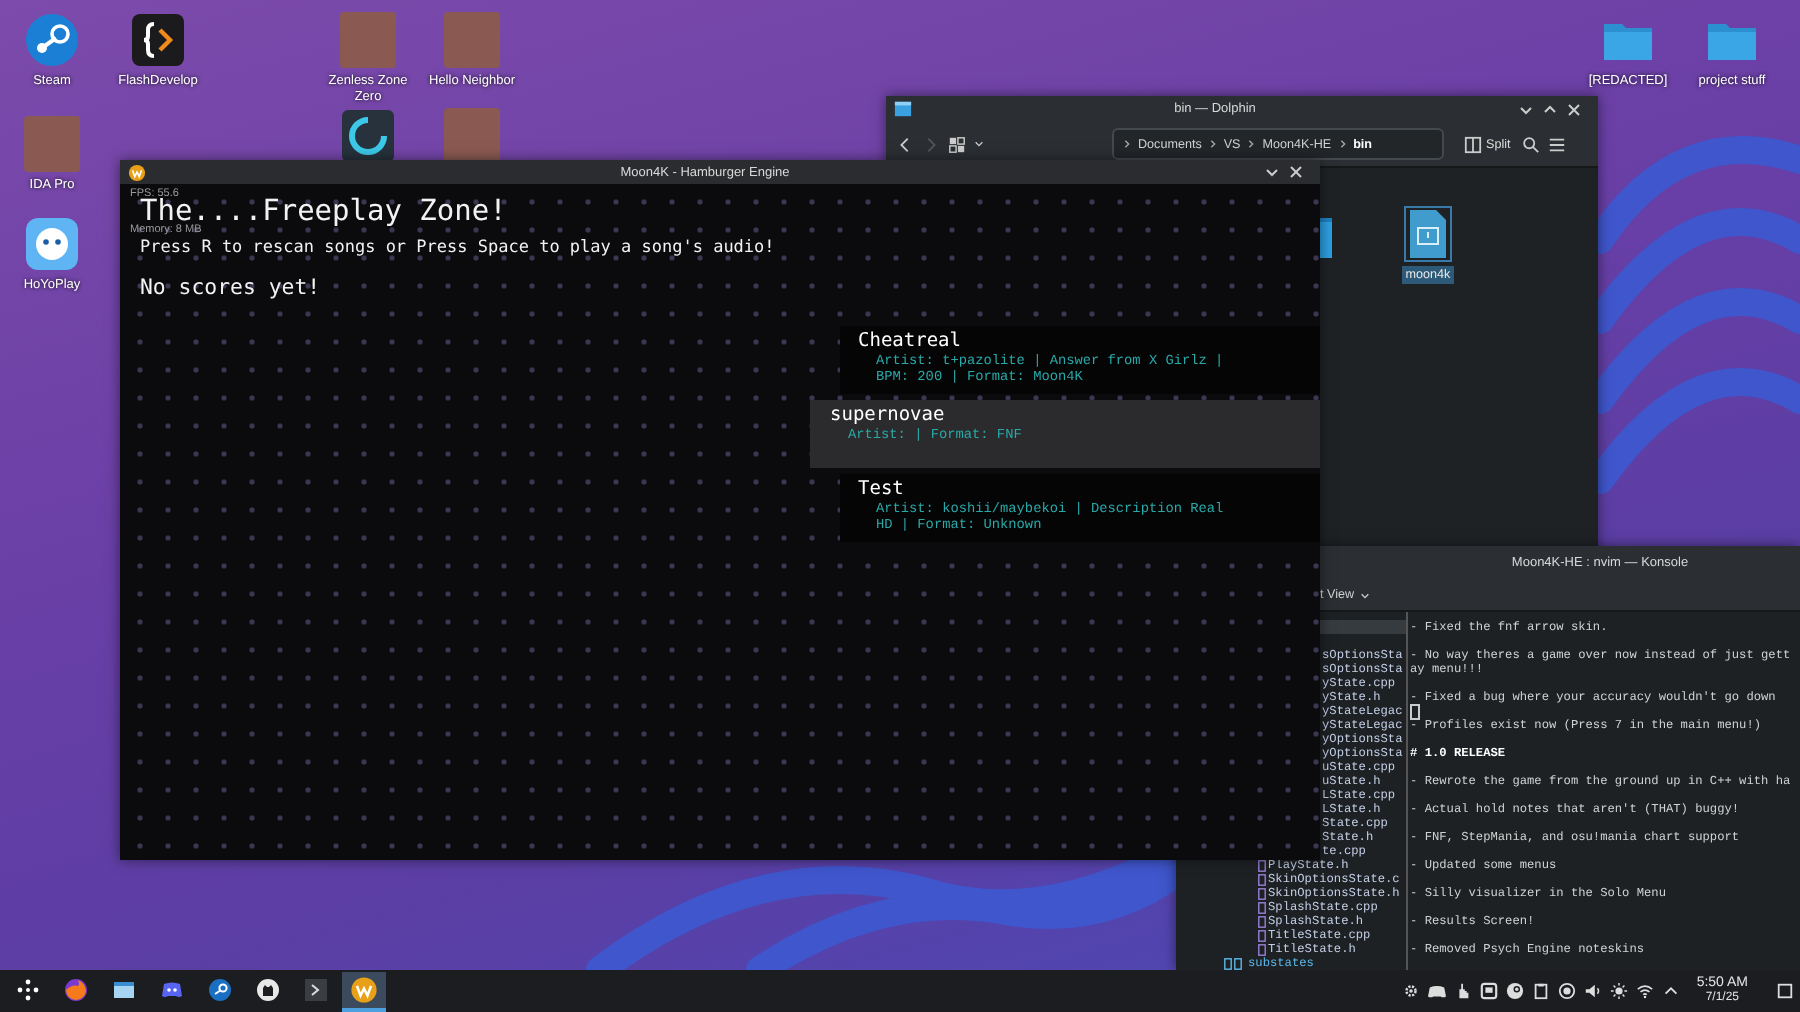 Image resolution: width=1800 pixels, height=1012 pixels. What do you see at coordinates (158, 40) in the screenshot?
I see `brace-logo-icon` at bounding box center [158, 40].